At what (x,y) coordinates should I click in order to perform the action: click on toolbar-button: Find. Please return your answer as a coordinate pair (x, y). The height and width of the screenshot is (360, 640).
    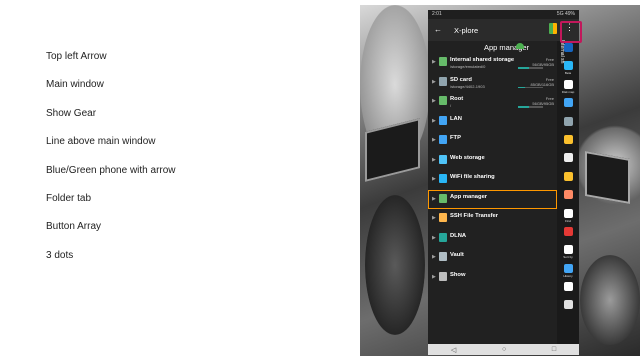
    Looking at the image, I should click on (568, 216).